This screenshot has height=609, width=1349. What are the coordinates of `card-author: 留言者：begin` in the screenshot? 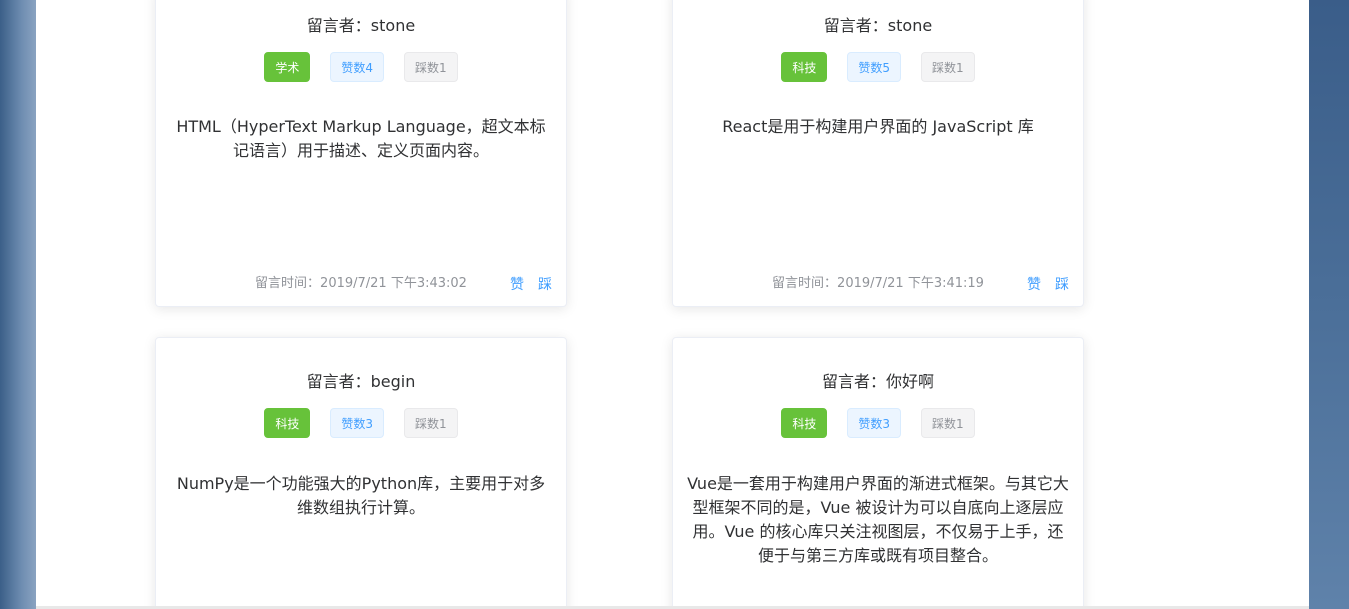 It's located at (361, 381).